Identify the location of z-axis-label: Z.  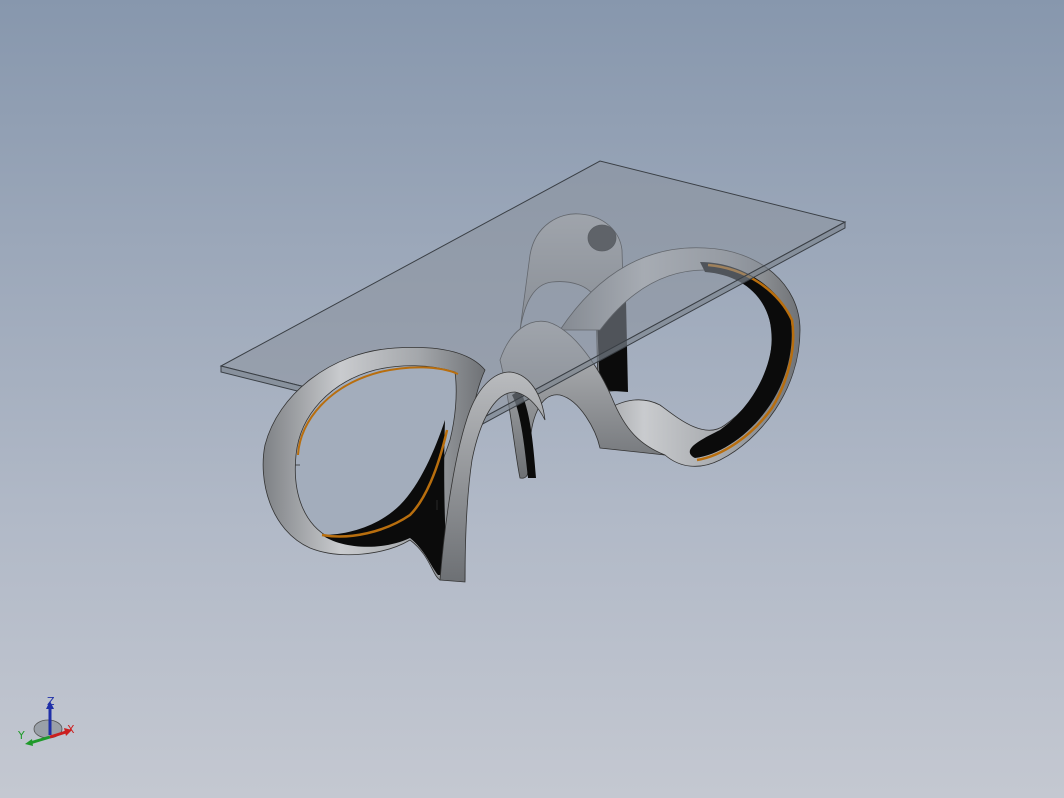
(51, 701).